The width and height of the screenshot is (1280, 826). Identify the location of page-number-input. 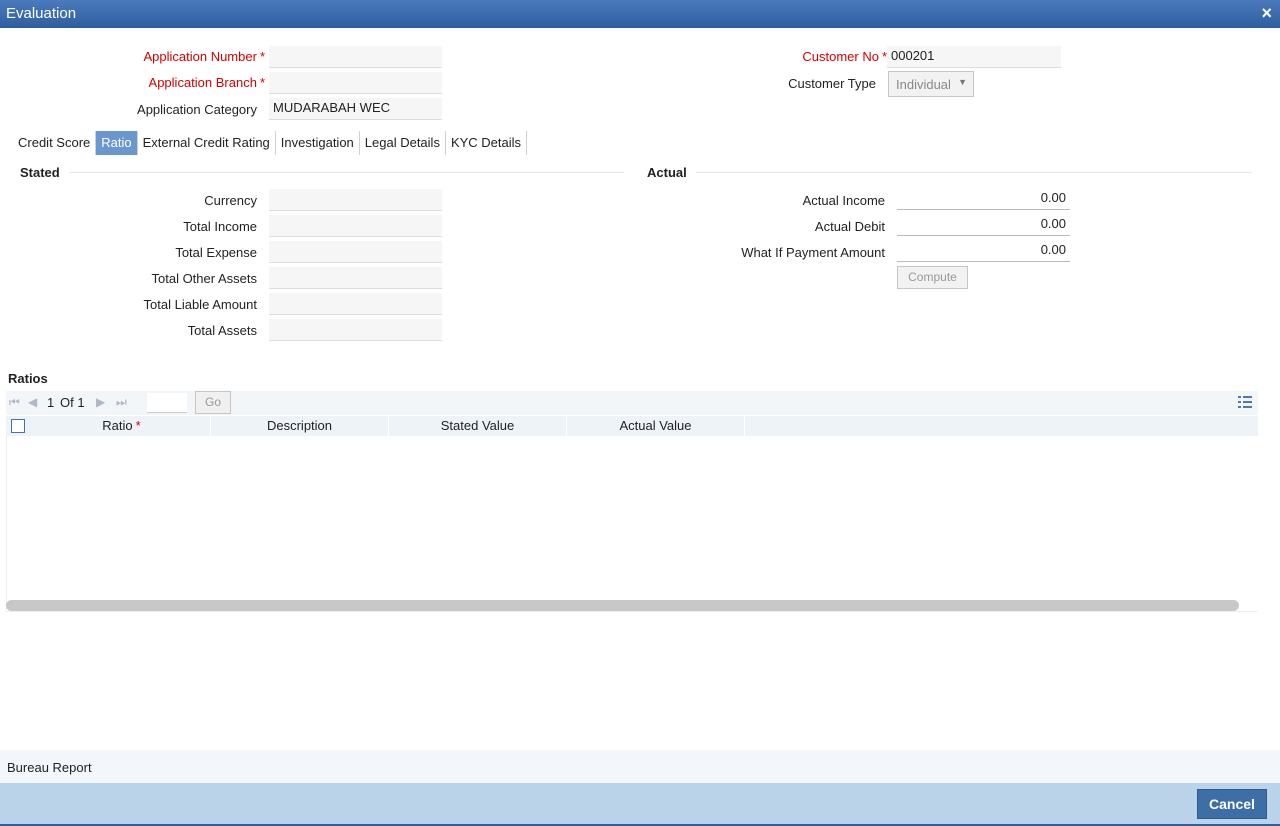
(167, 403).